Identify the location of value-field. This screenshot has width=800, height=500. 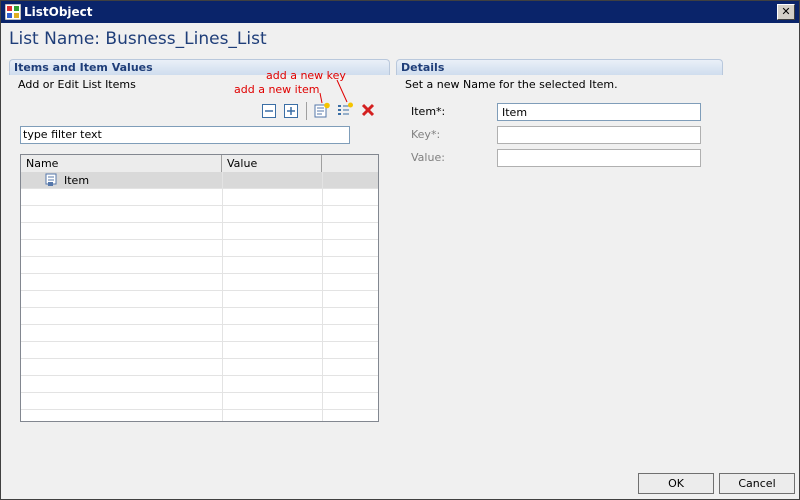
(599, 158).